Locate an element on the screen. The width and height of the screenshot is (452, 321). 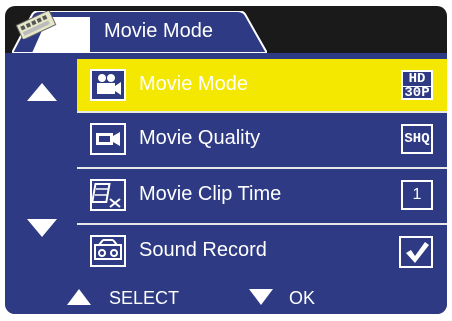
value-bottom: 30P is located at coordinates (417, 93).